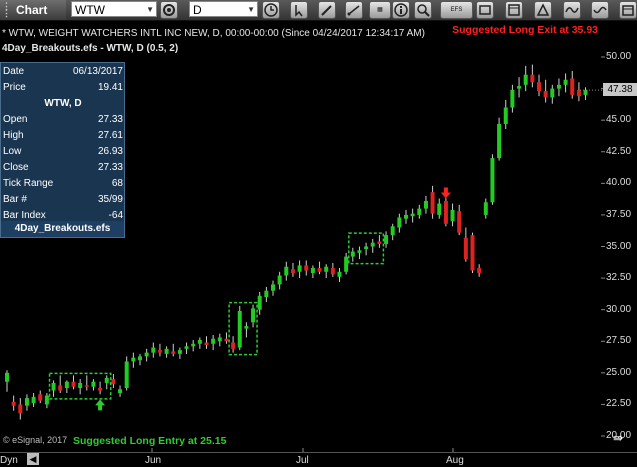 Image resolution: width=637 pixels, height=467 pixels. I want to click on date-axis: Dyn Jun Jul Aug, so click(318, 459).